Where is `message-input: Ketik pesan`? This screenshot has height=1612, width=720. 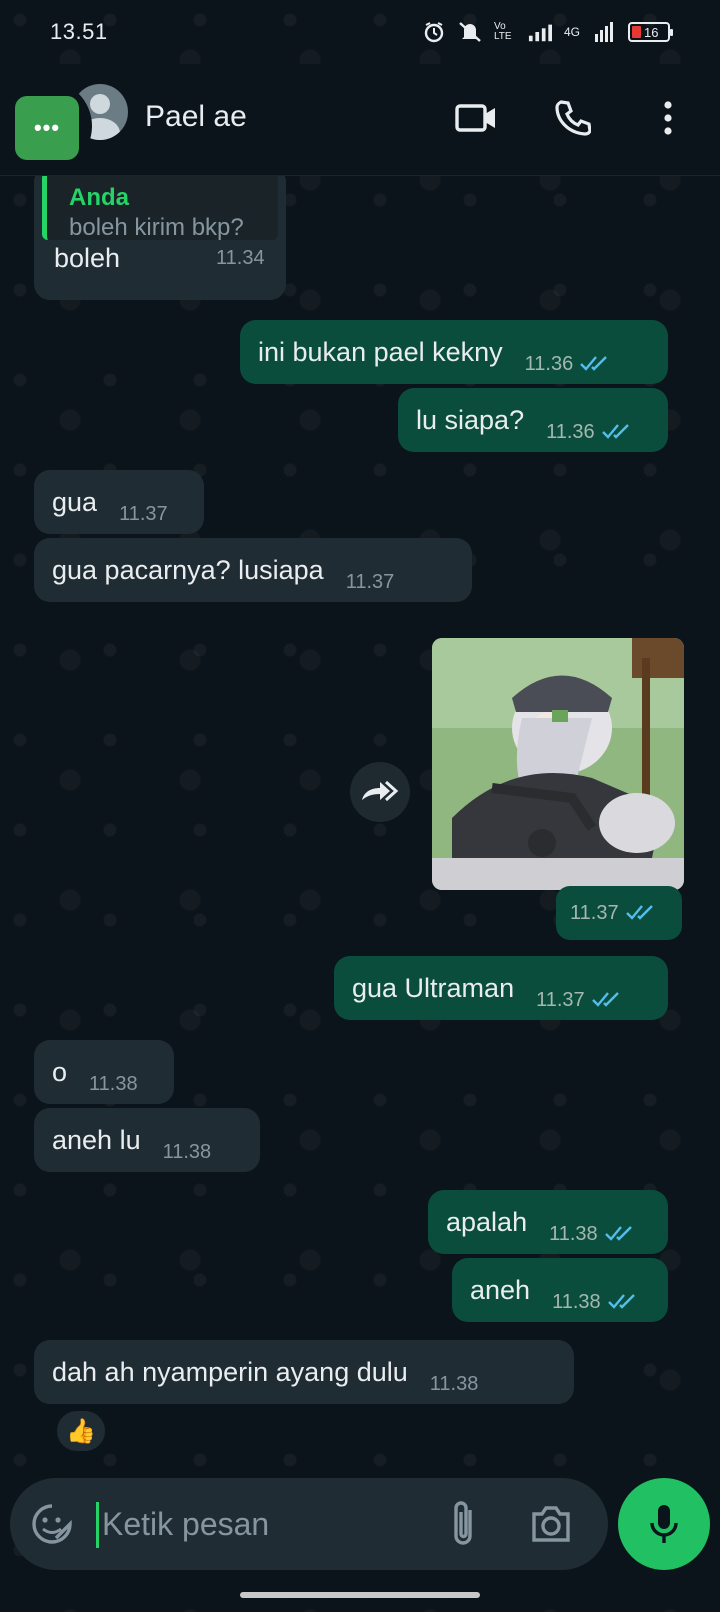
message-input: Ketik pesan is located at coordinates (185, 1524).